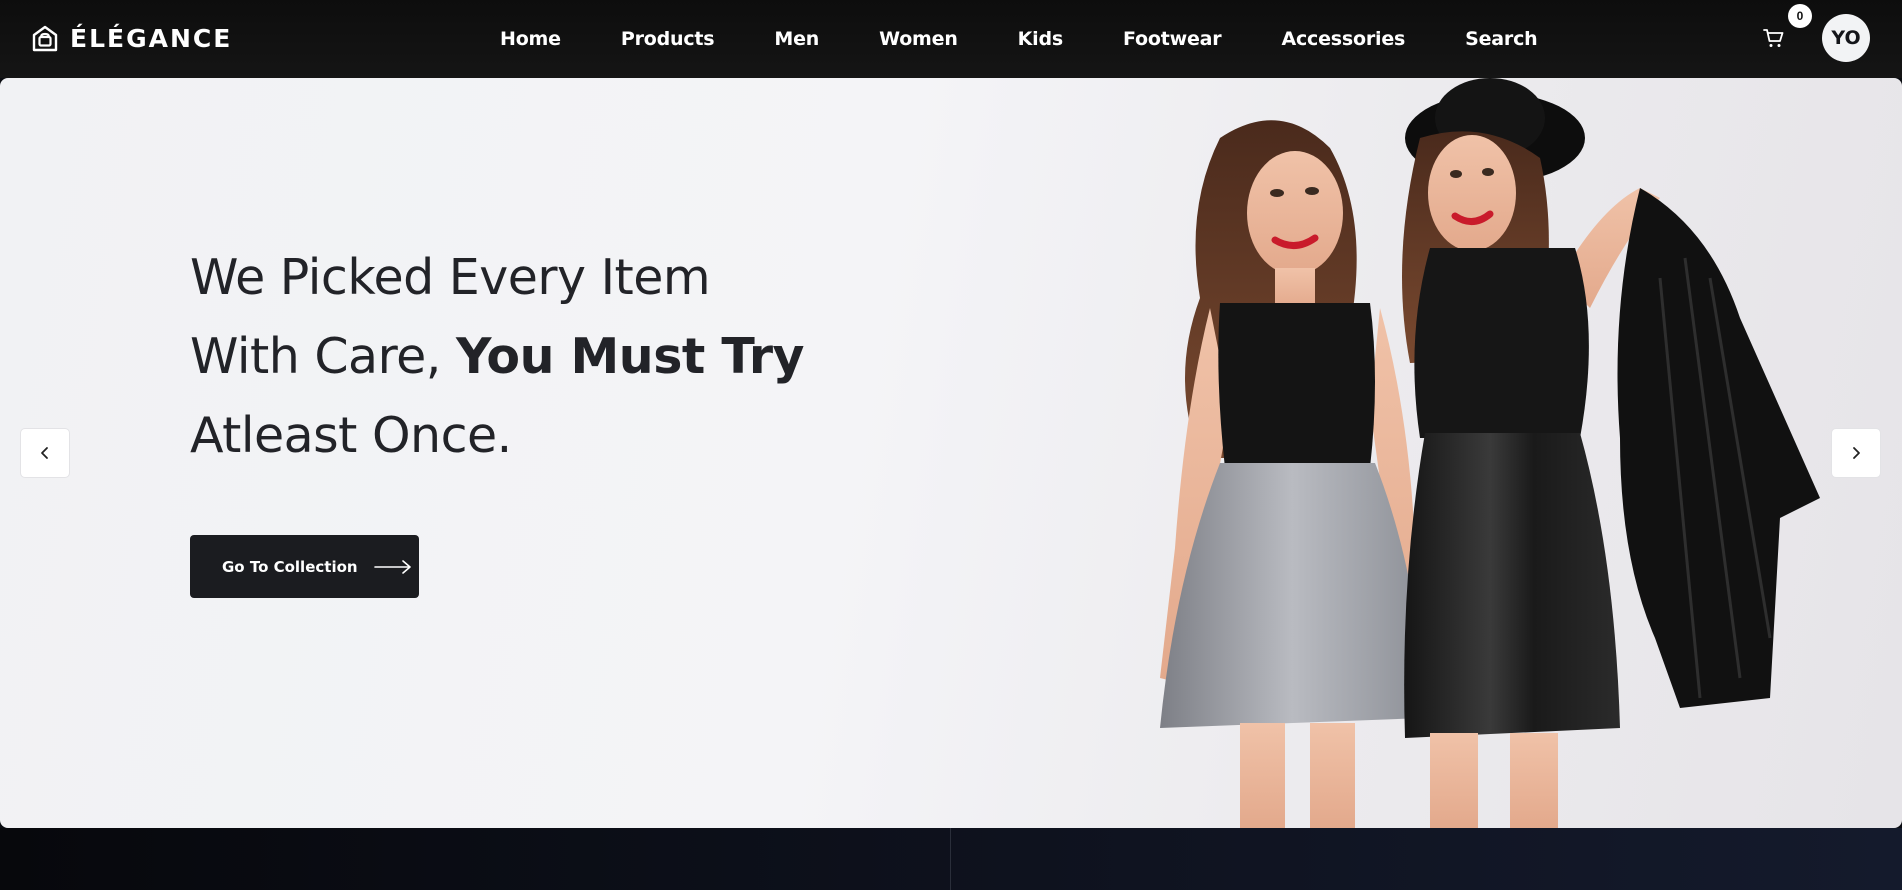 The image size is (1902, 890). Describe the element at coordinates (796, 39) in the screenshot. I see `nav-men: Men` at that location.